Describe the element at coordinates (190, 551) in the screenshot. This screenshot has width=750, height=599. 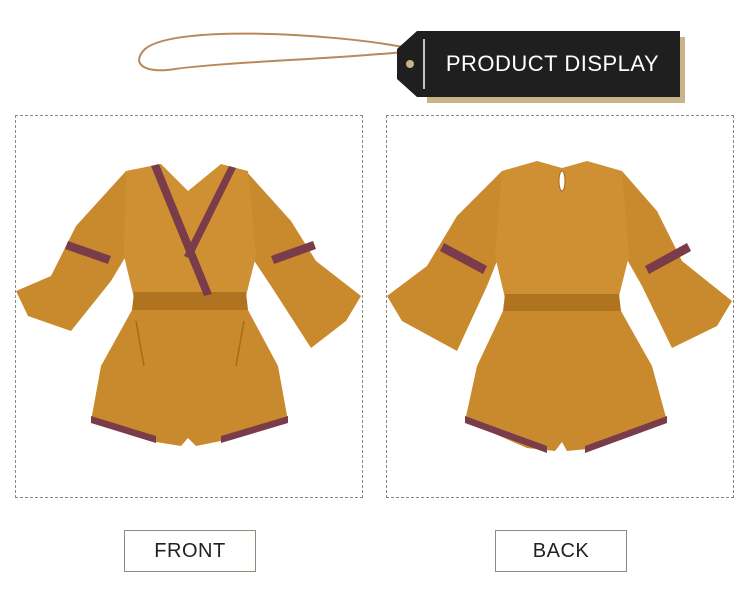
I see `front-caption: FRONT` at that location.